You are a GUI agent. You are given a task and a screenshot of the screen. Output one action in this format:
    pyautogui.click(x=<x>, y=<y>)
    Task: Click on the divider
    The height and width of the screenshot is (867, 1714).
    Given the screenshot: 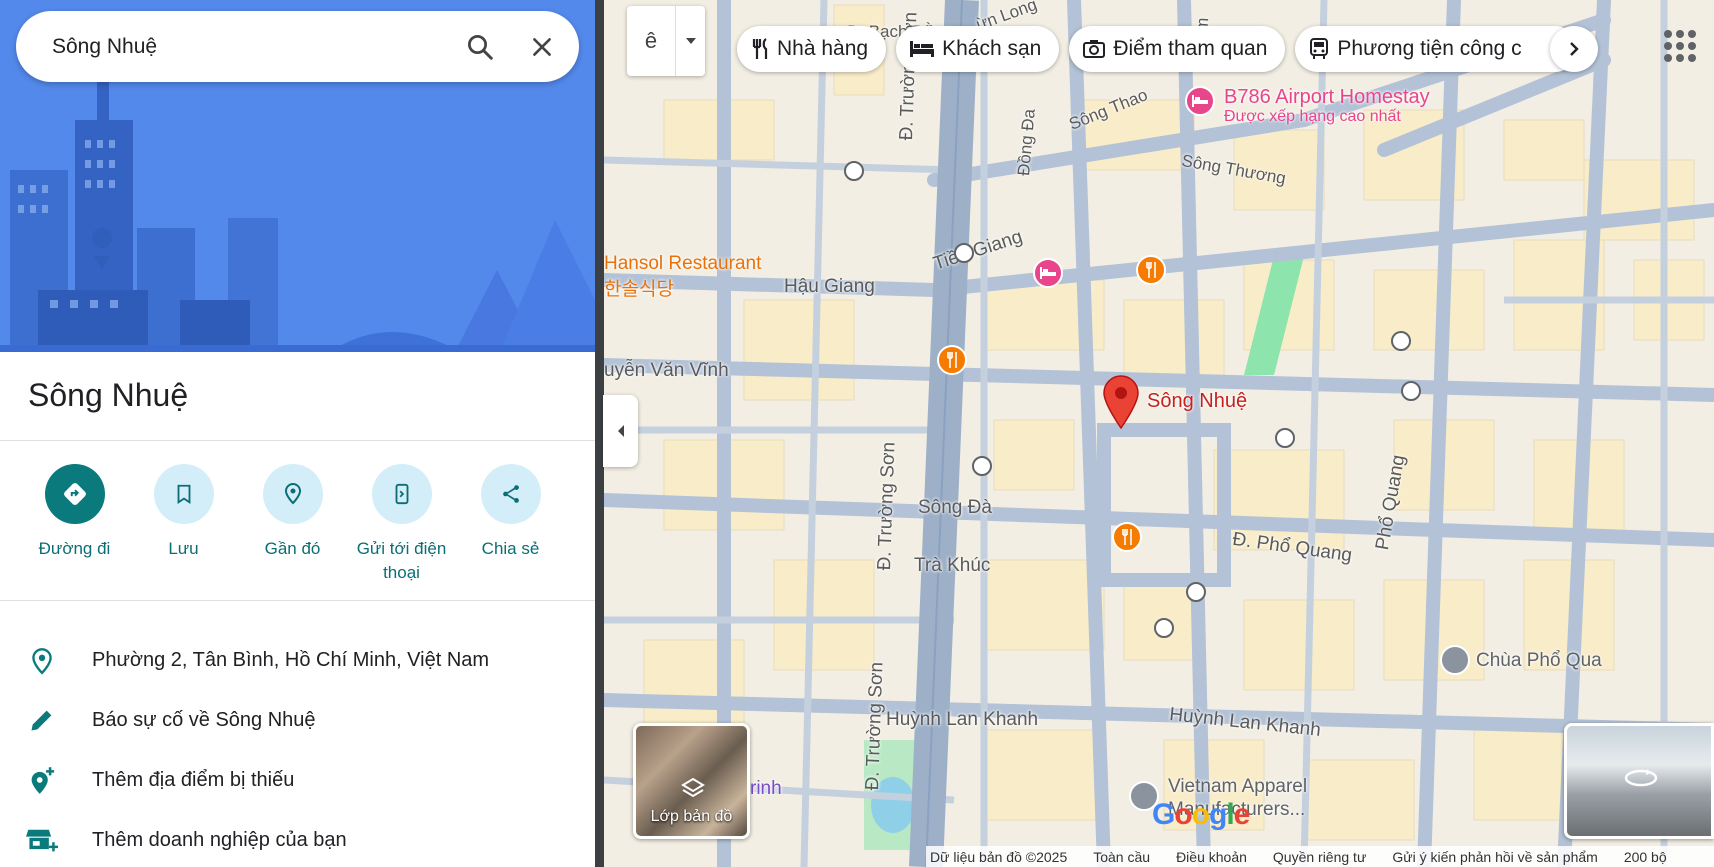 What is the action you would take?
    pyautogui.click(x=297, y=600)
    